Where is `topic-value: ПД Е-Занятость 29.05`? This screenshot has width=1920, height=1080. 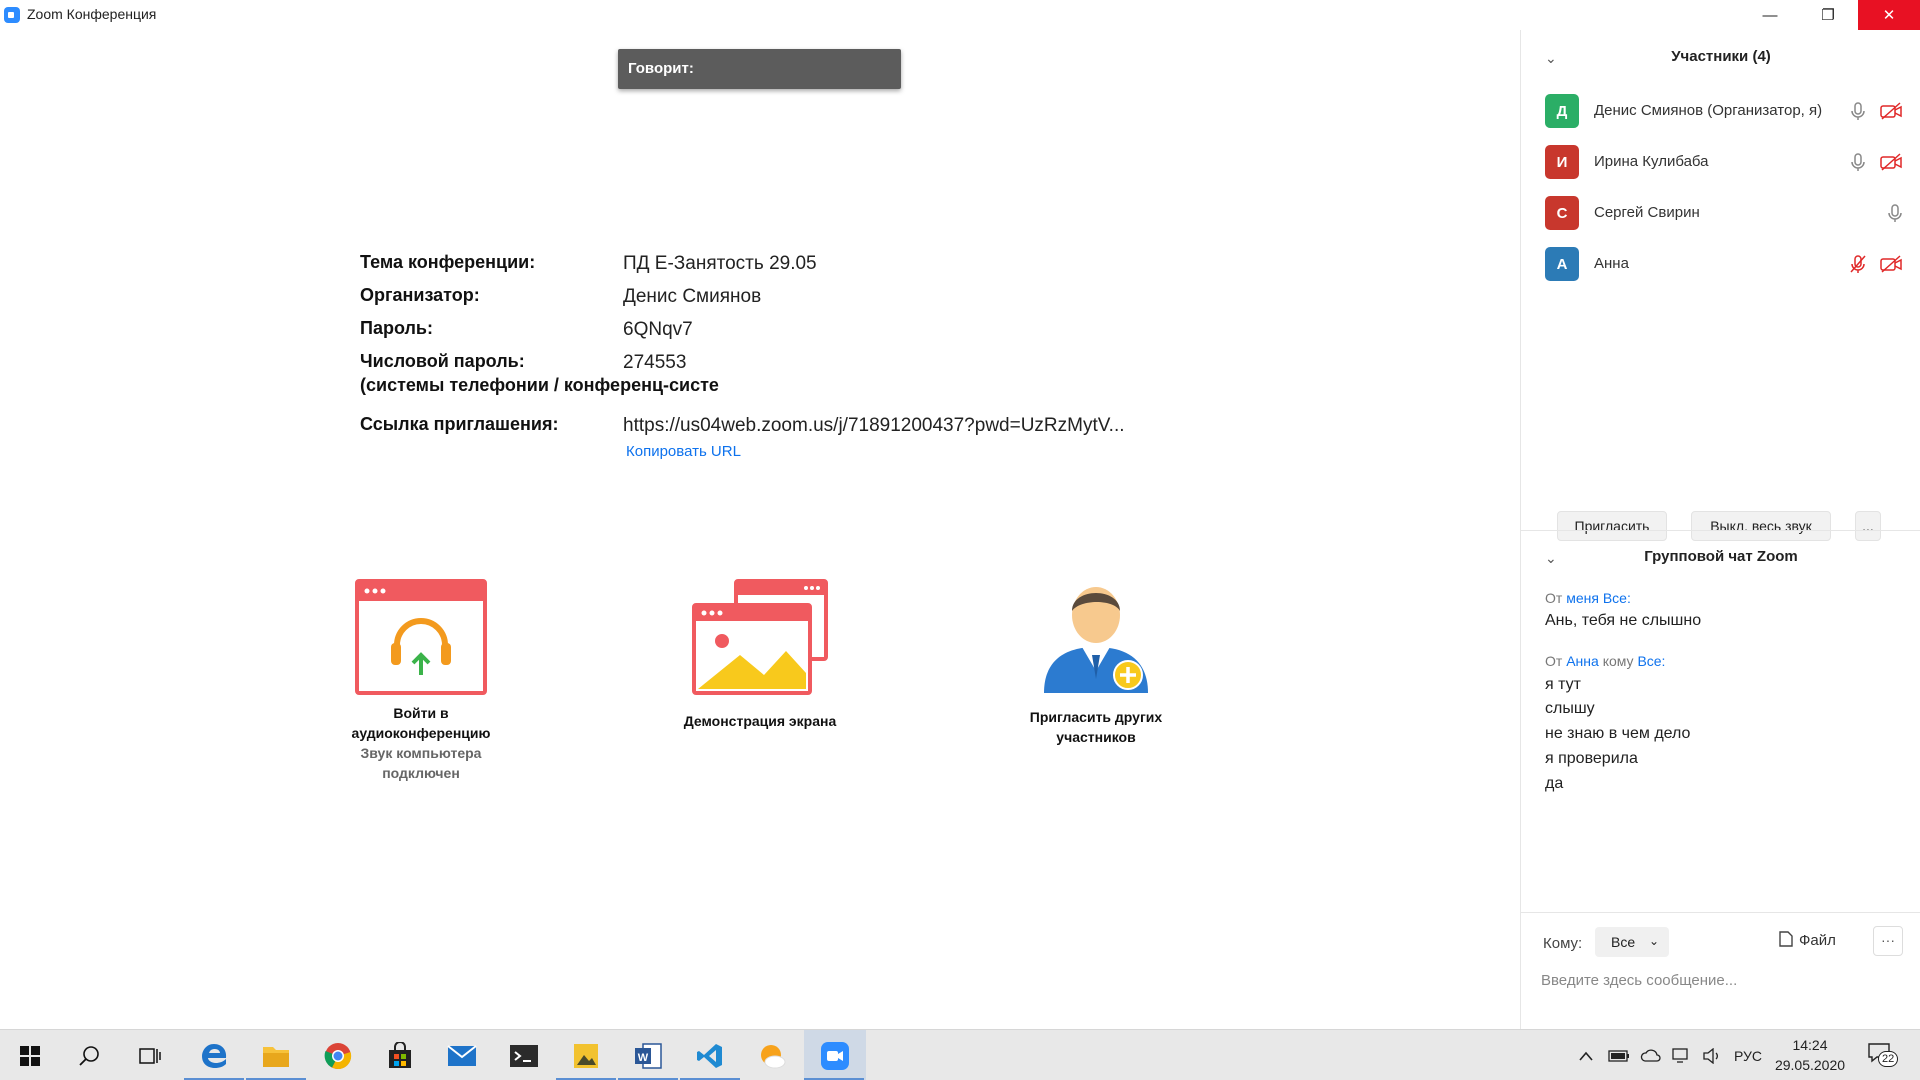
topic-value: ПД Е-Занятость 29.05 is located at coordinates (720, 263).